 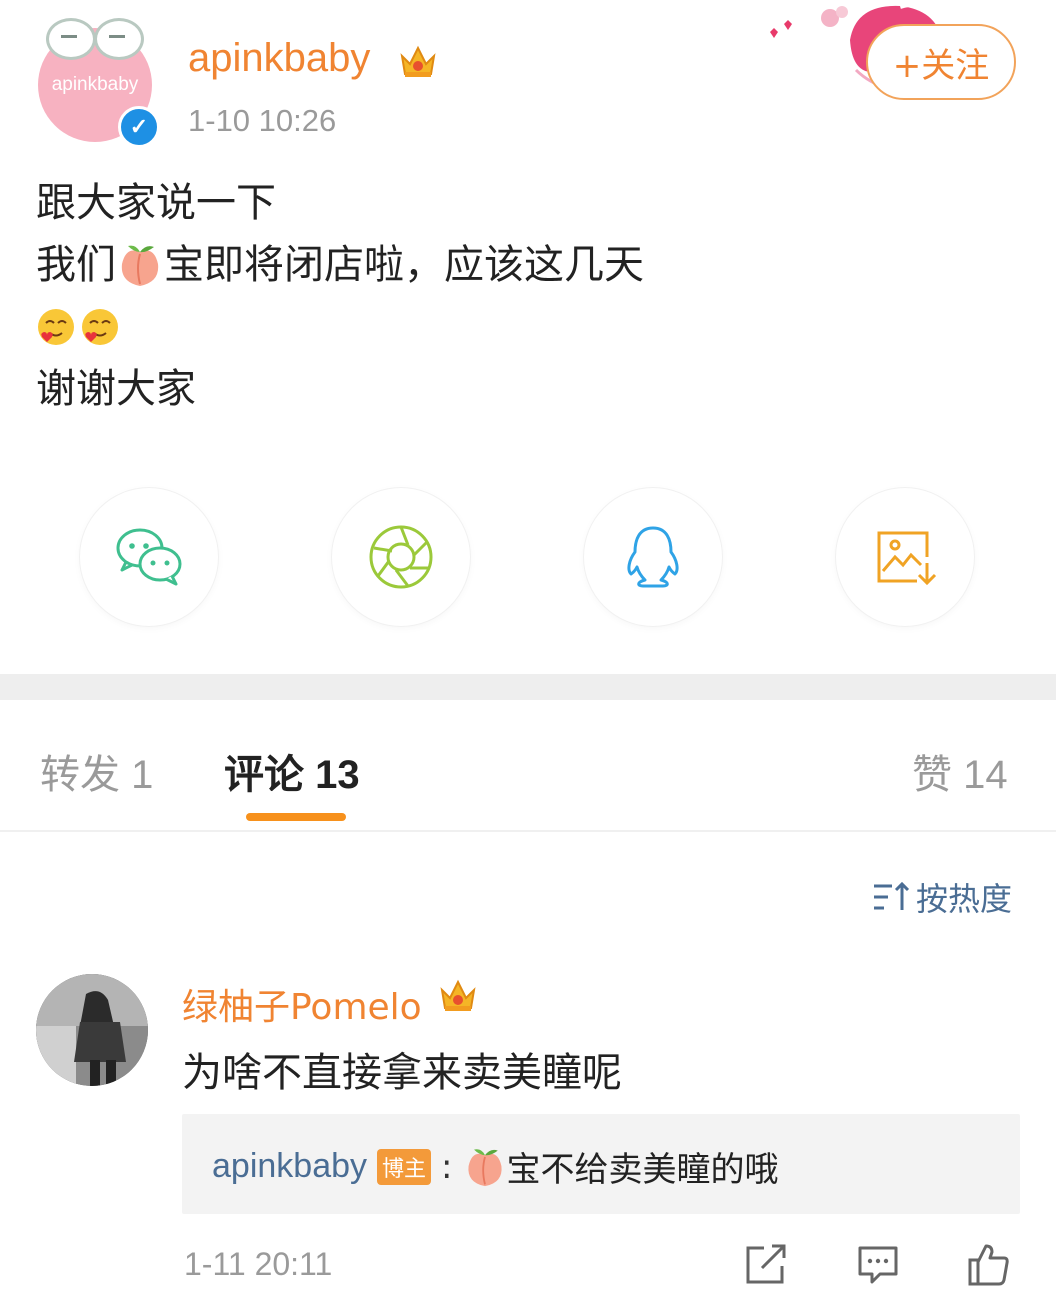 What do you see at coordinates (988, 1264) in the screenshot?
I see `like-icon` at bounding box center [988, 1264].